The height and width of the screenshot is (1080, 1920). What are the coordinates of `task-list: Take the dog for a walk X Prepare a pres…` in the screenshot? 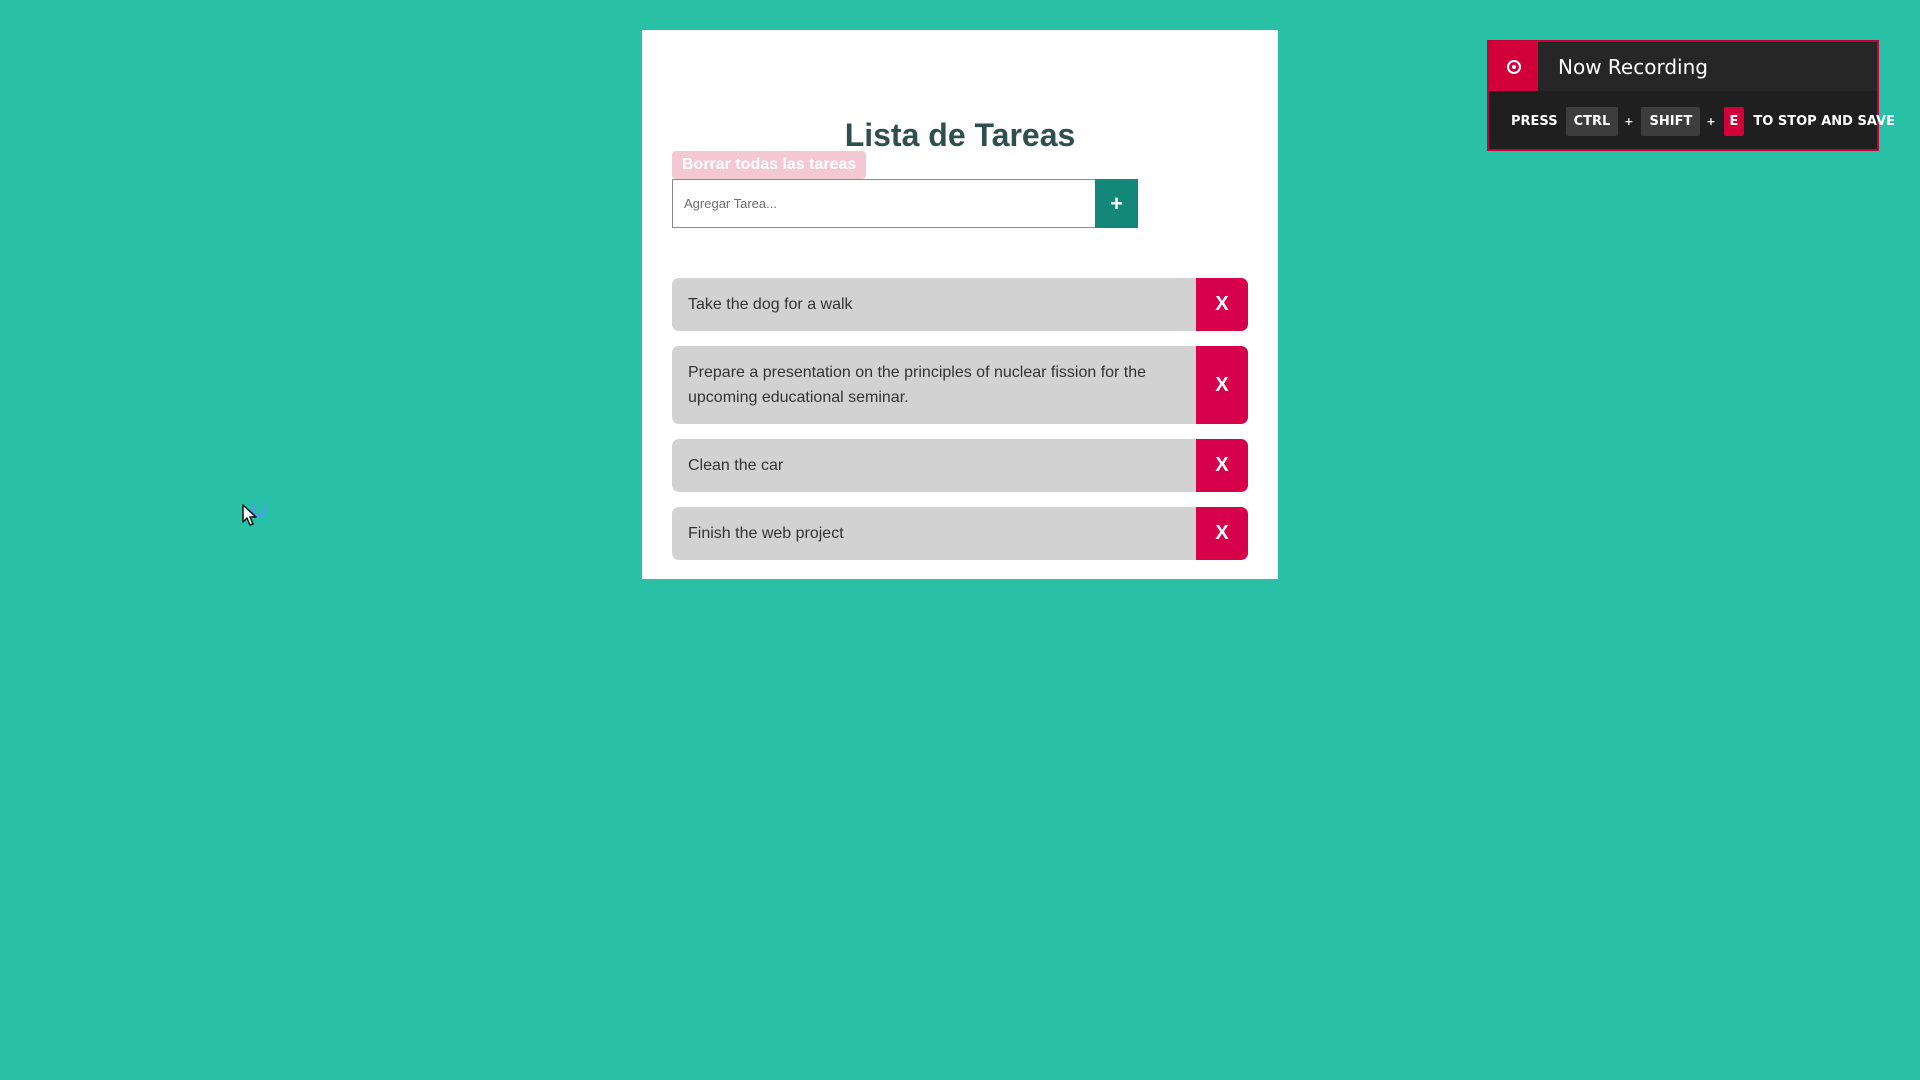 It's located at (960, 426).